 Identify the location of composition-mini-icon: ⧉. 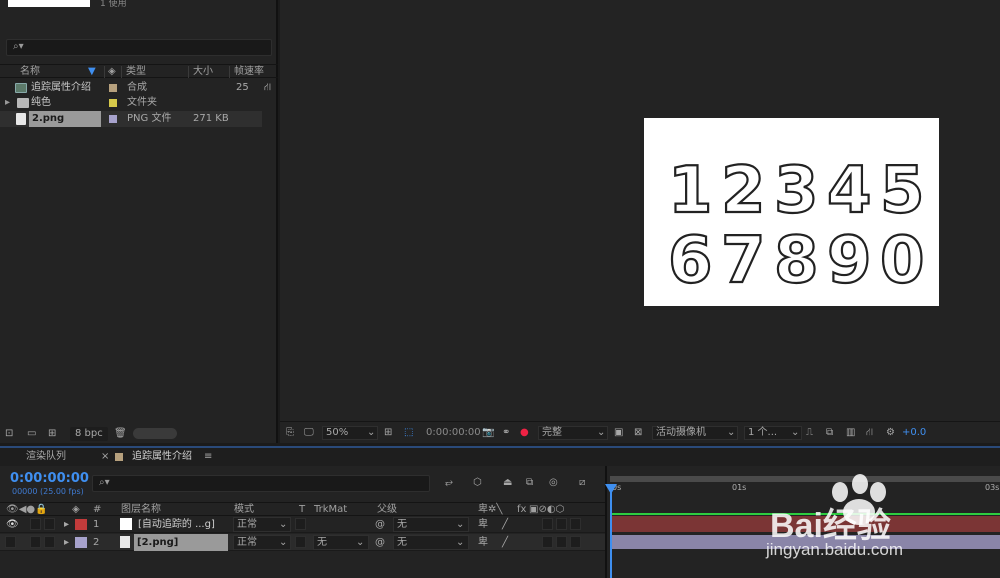
(829, 433).